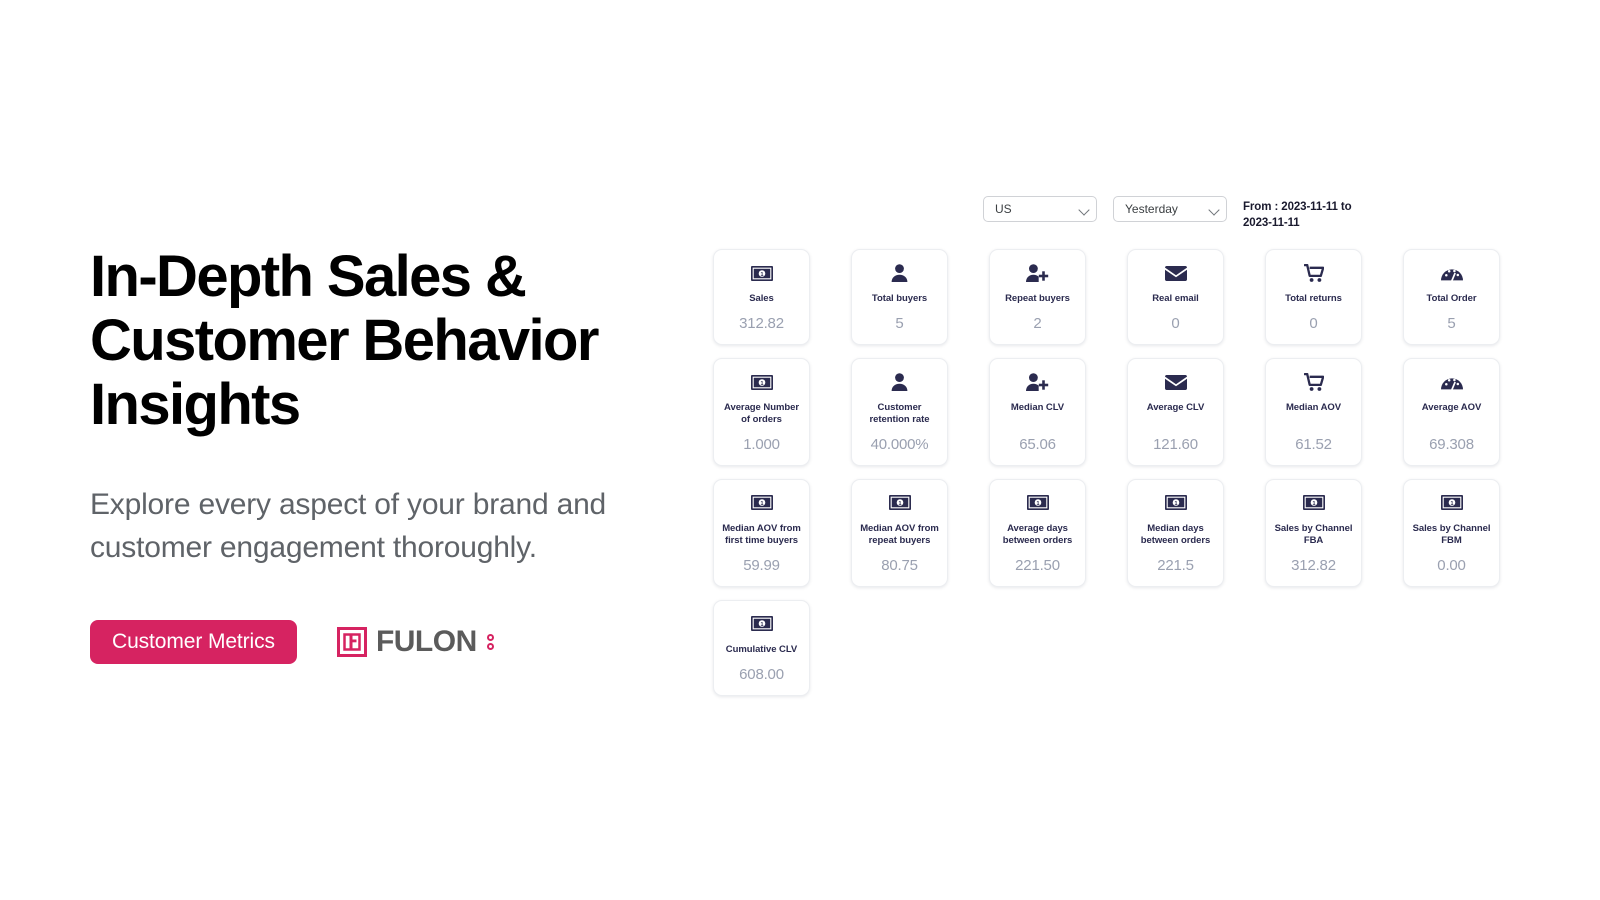 The height and width of the screenshot is (900, 1600). I want to click on metric-card: 1 Cumulative CLV 608.00, so click(761, 647).